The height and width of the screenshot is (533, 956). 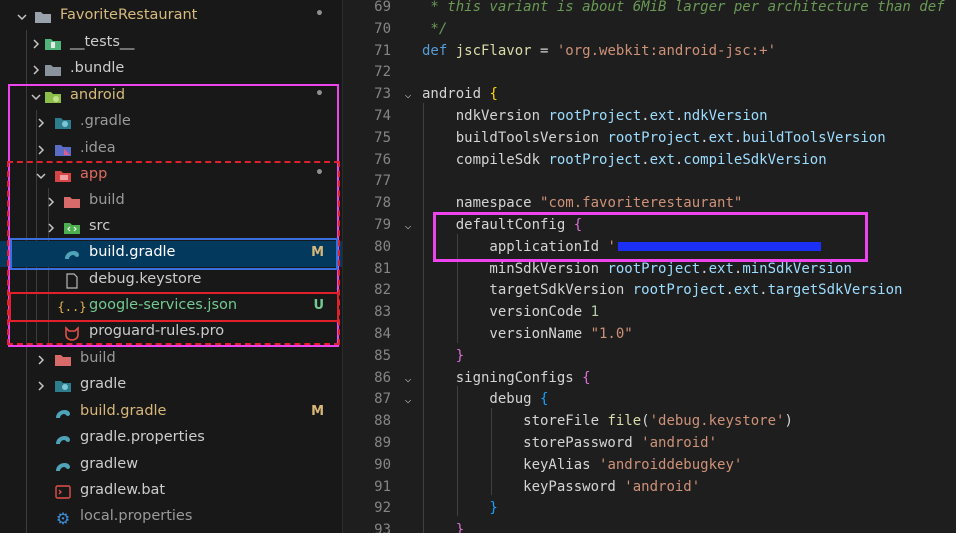 What do you see at coordinates (649, 357) in the screenshot?
I see `code-line: 85 }` at bounding box center [649, 357].